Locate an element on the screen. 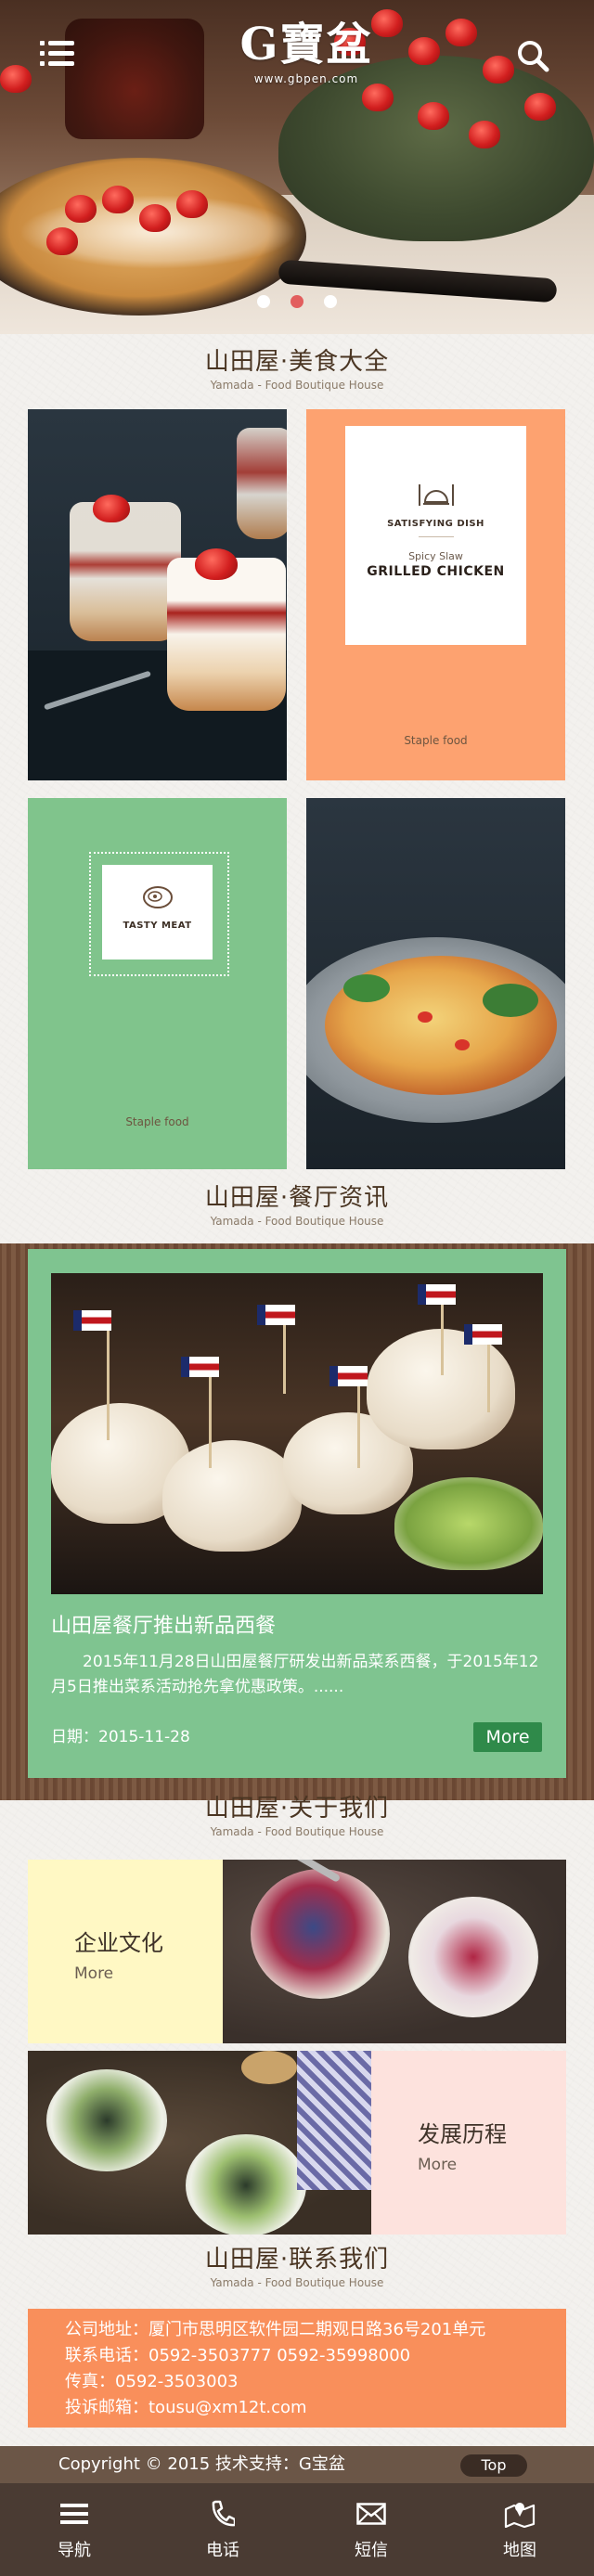 The height and width of the screenshot is (2576, 594). contact-email: 投诉邮箱：tousu@xm12t.com is located at coordinates (186, 2408).